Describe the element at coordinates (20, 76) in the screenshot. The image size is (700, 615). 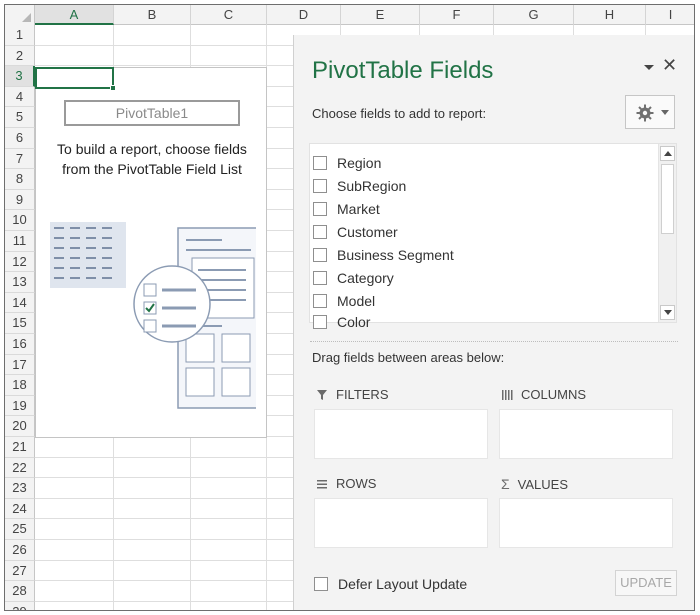
I see `row-header-3: 3` at that location.